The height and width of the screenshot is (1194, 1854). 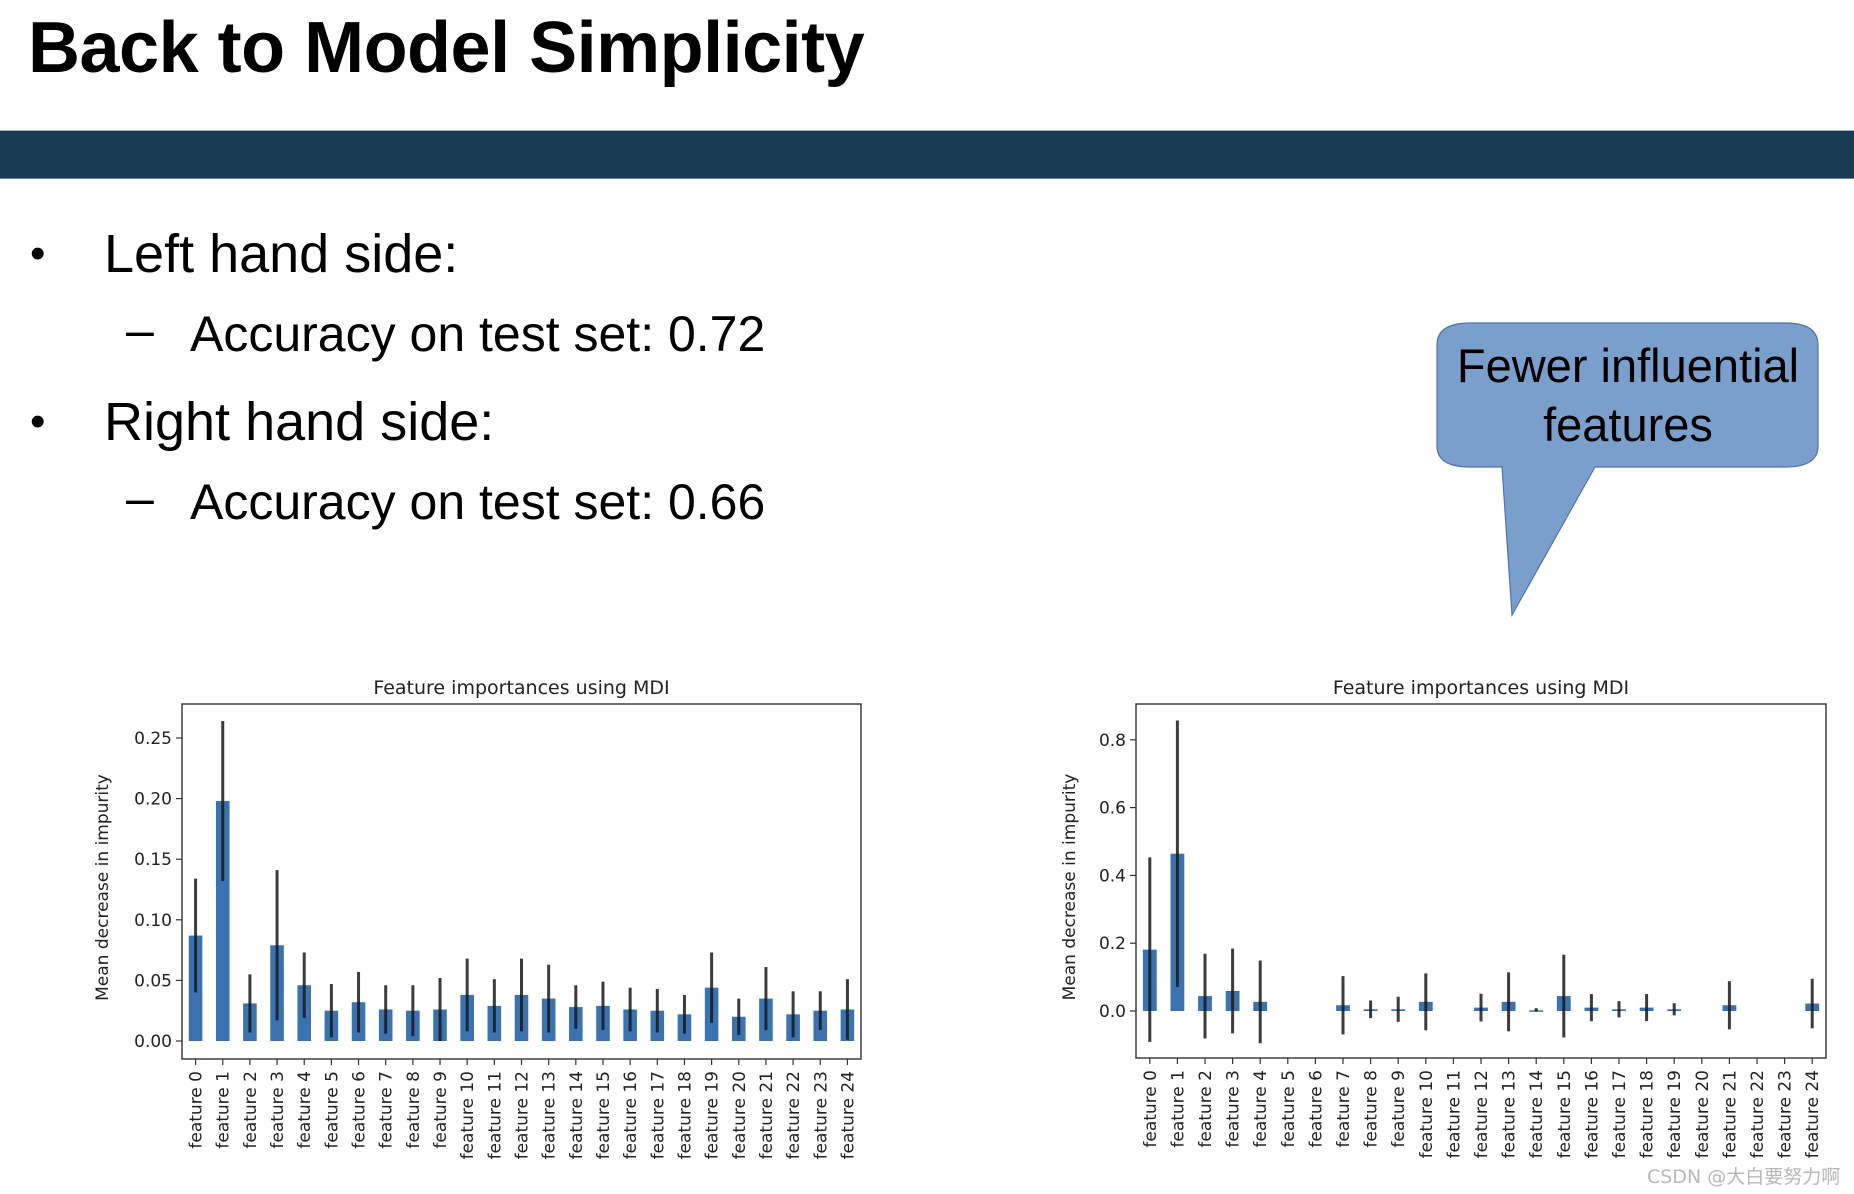 What do you see at coordinates (1744, 1177) in the screenshot?
I see `watermark: CSDN @大白要努力啊` at bounding box center [1744, 1177].